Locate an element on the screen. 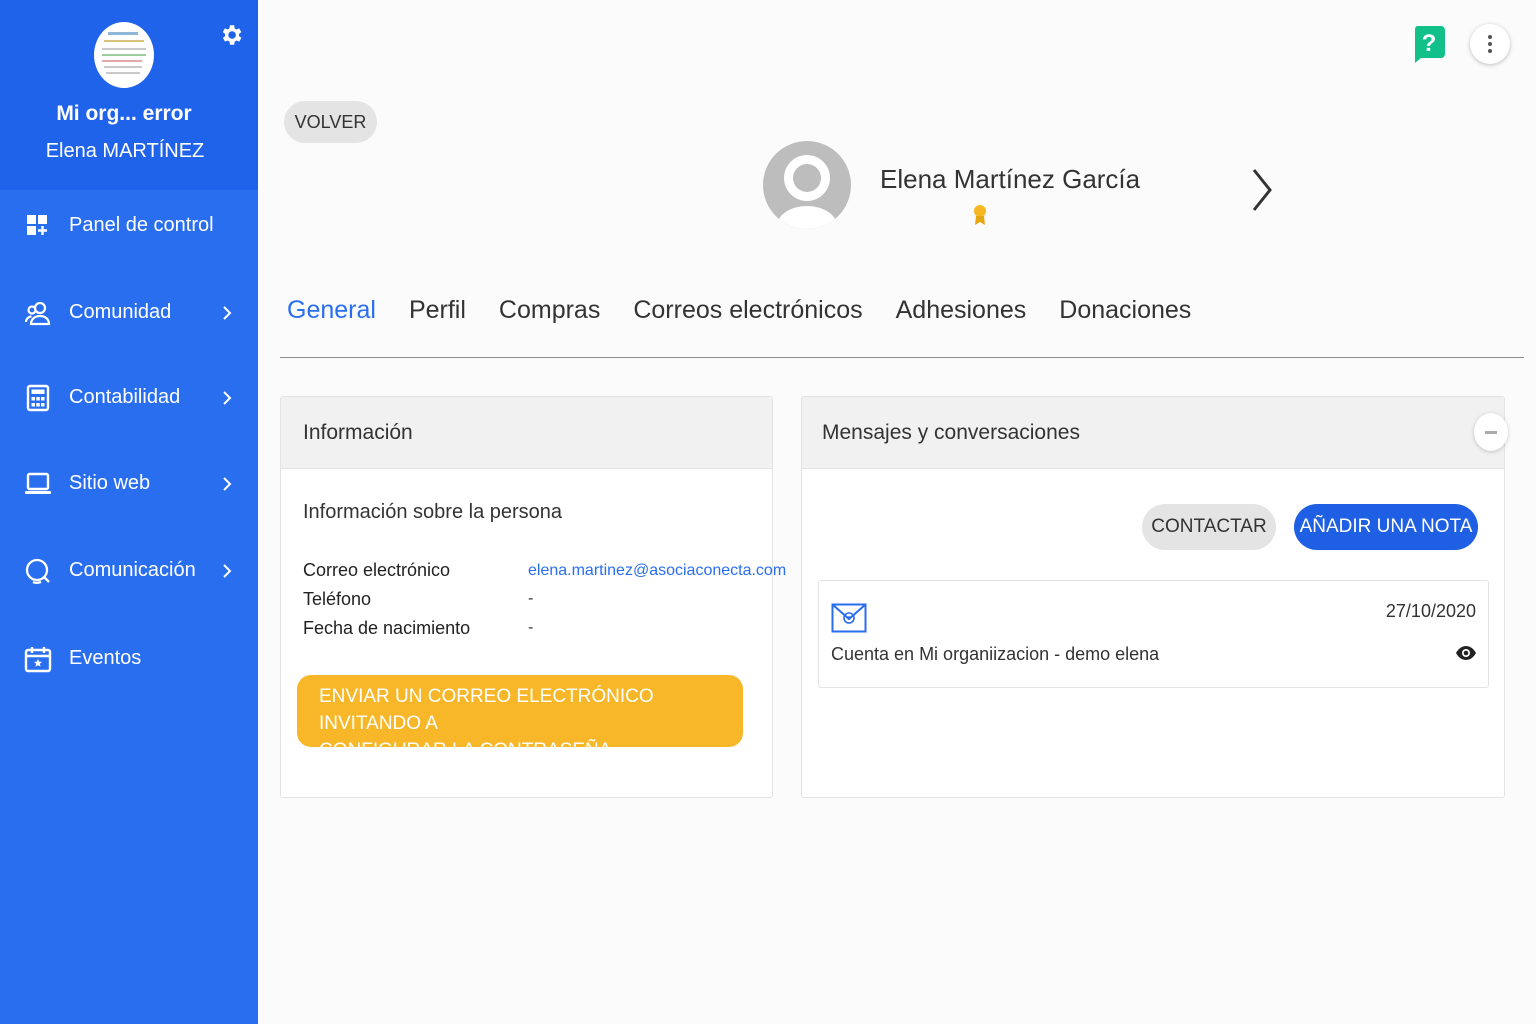 This screenshot has height=1024, width=1536. users-icon is located at coordinates (37, 313).